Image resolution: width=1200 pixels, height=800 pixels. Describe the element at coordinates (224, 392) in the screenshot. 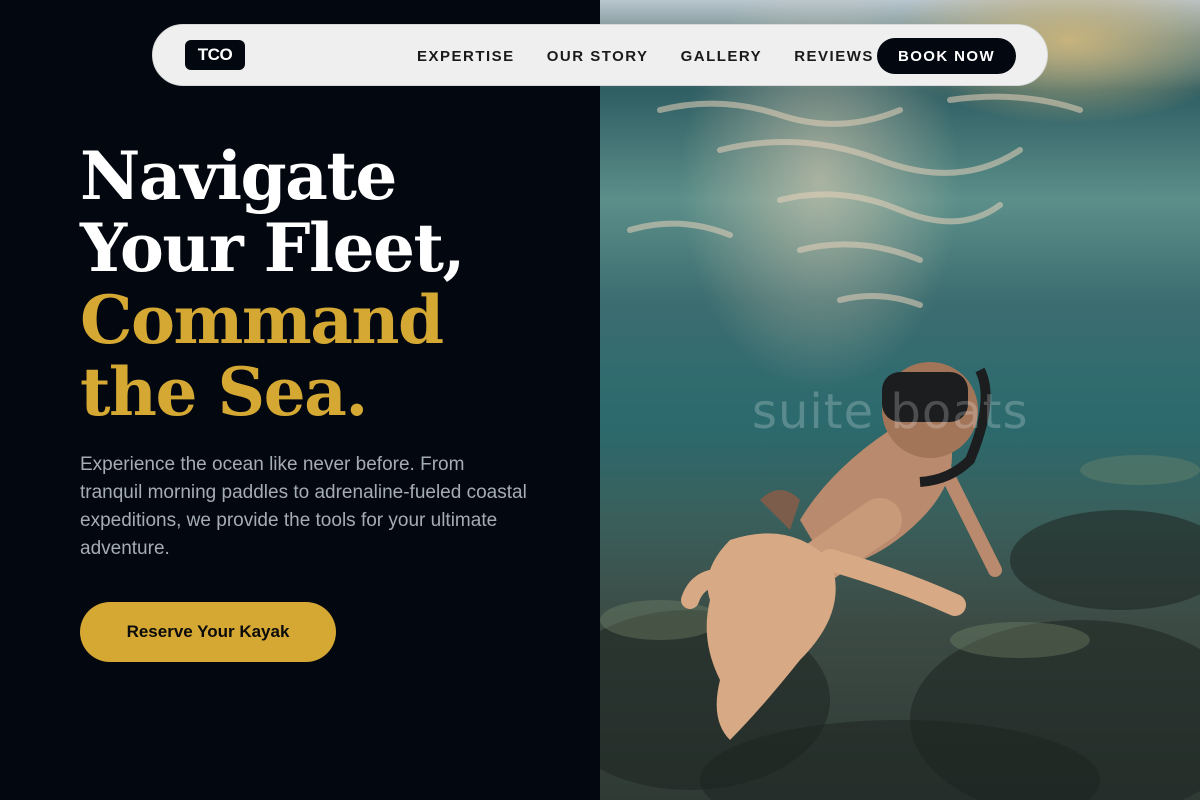

I see `hero-title-line-4: the Sea.` at that location.